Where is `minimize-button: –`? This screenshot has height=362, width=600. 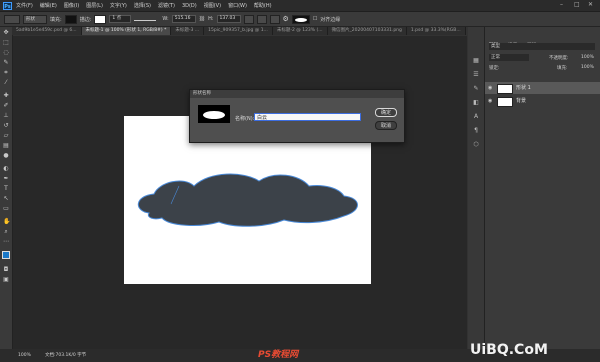 minimize-button: – is located at coordinates (561, 4).